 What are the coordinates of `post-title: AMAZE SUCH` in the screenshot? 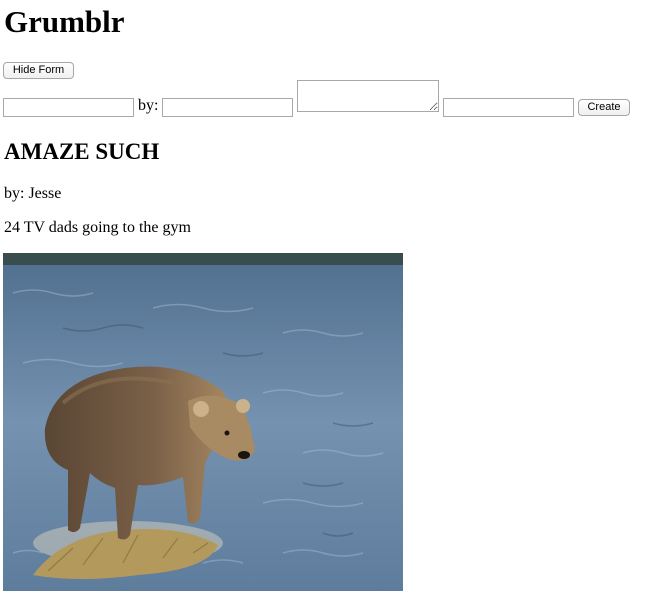 It's located at (82, 151).